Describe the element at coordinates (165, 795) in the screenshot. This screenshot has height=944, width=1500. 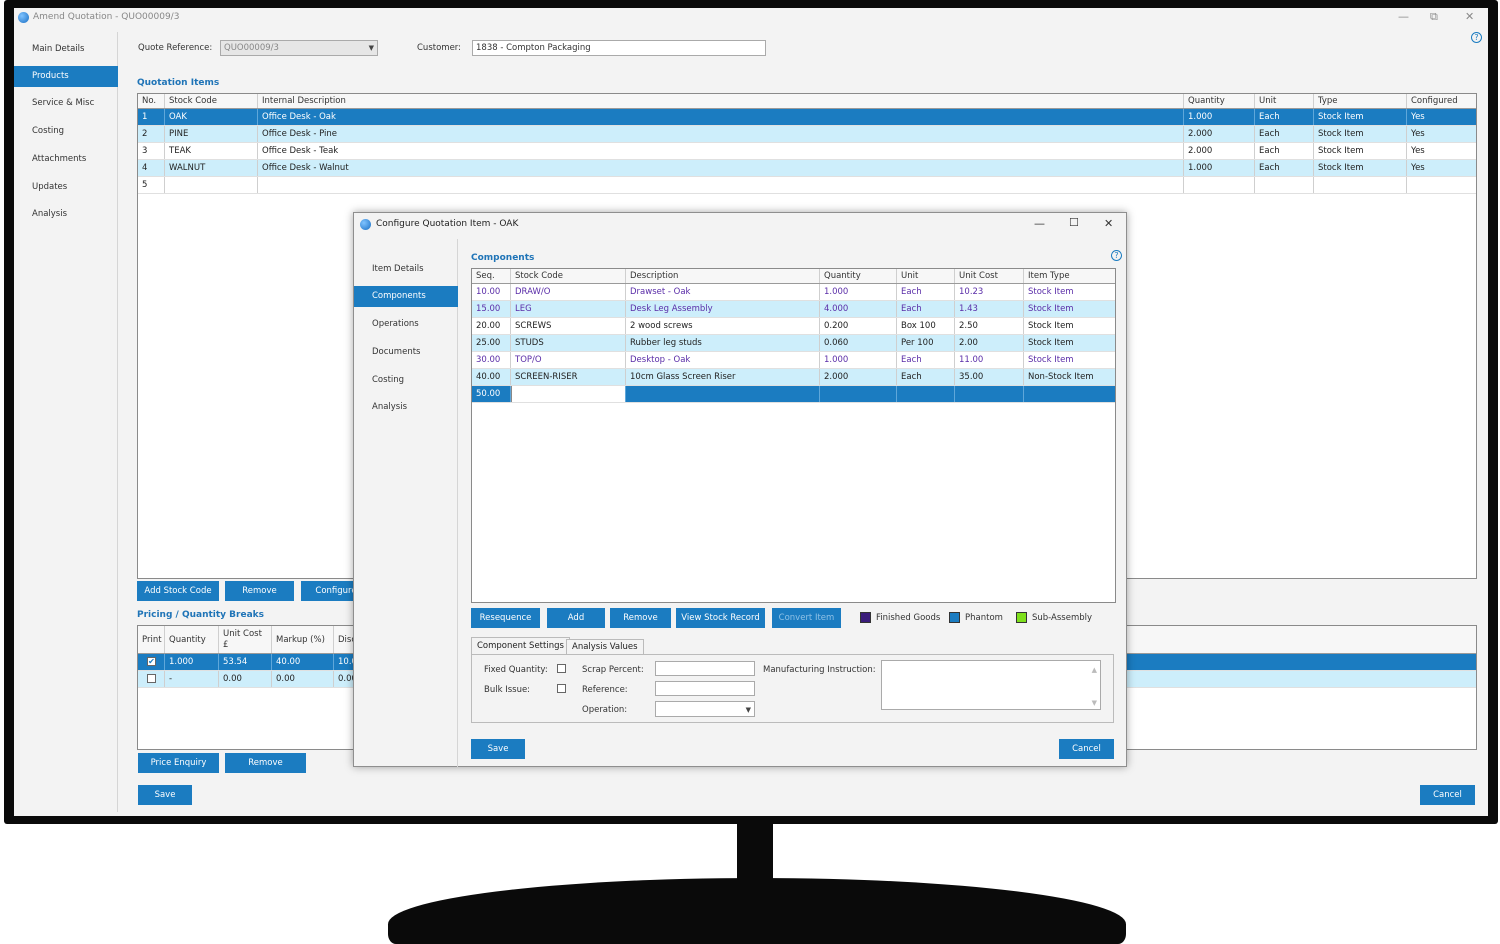
I see `save-button: Save` at that location.